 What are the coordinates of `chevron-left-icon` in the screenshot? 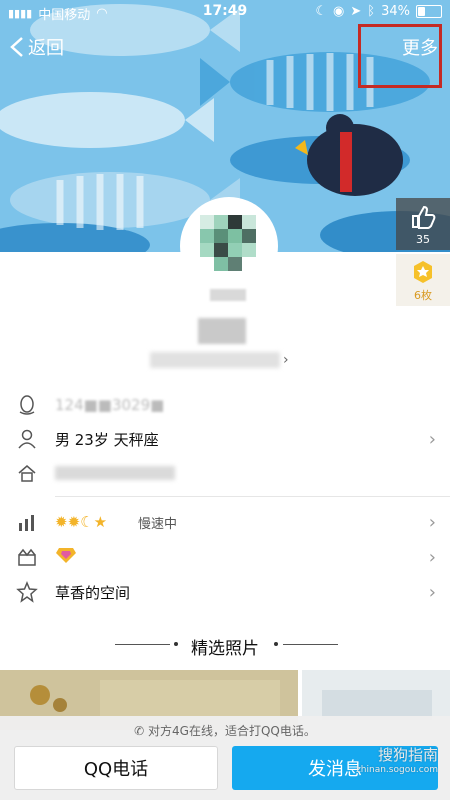 It's located at (16, 47).